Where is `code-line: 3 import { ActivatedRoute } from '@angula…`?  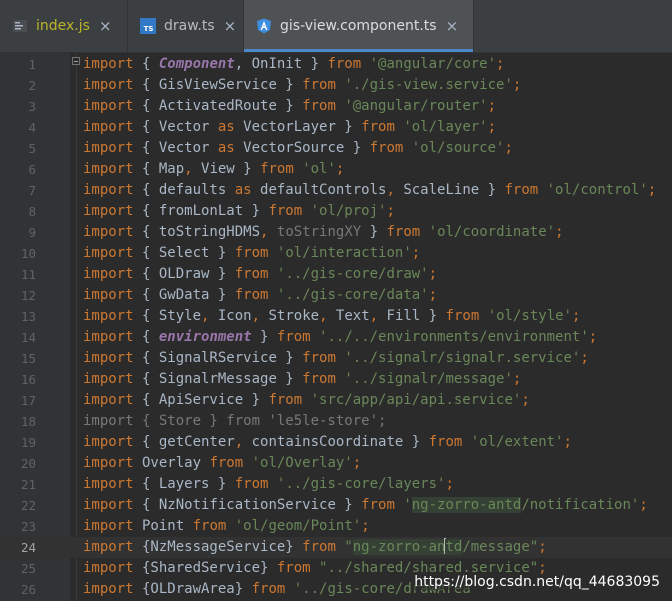
code-line: 3 import { ActivatedRoute } from '@angula… is located at coordinates (336, 106).